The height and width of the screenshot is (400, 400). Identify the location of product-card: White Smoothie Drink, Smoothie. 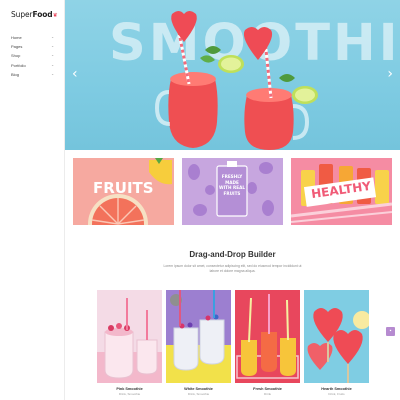
(198, 343).